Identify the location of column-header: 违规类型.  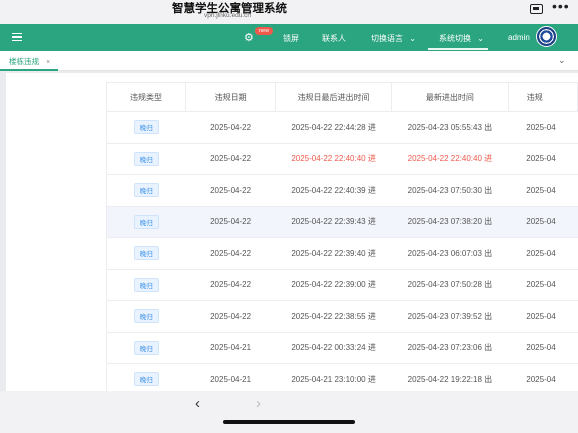
(146, 97).